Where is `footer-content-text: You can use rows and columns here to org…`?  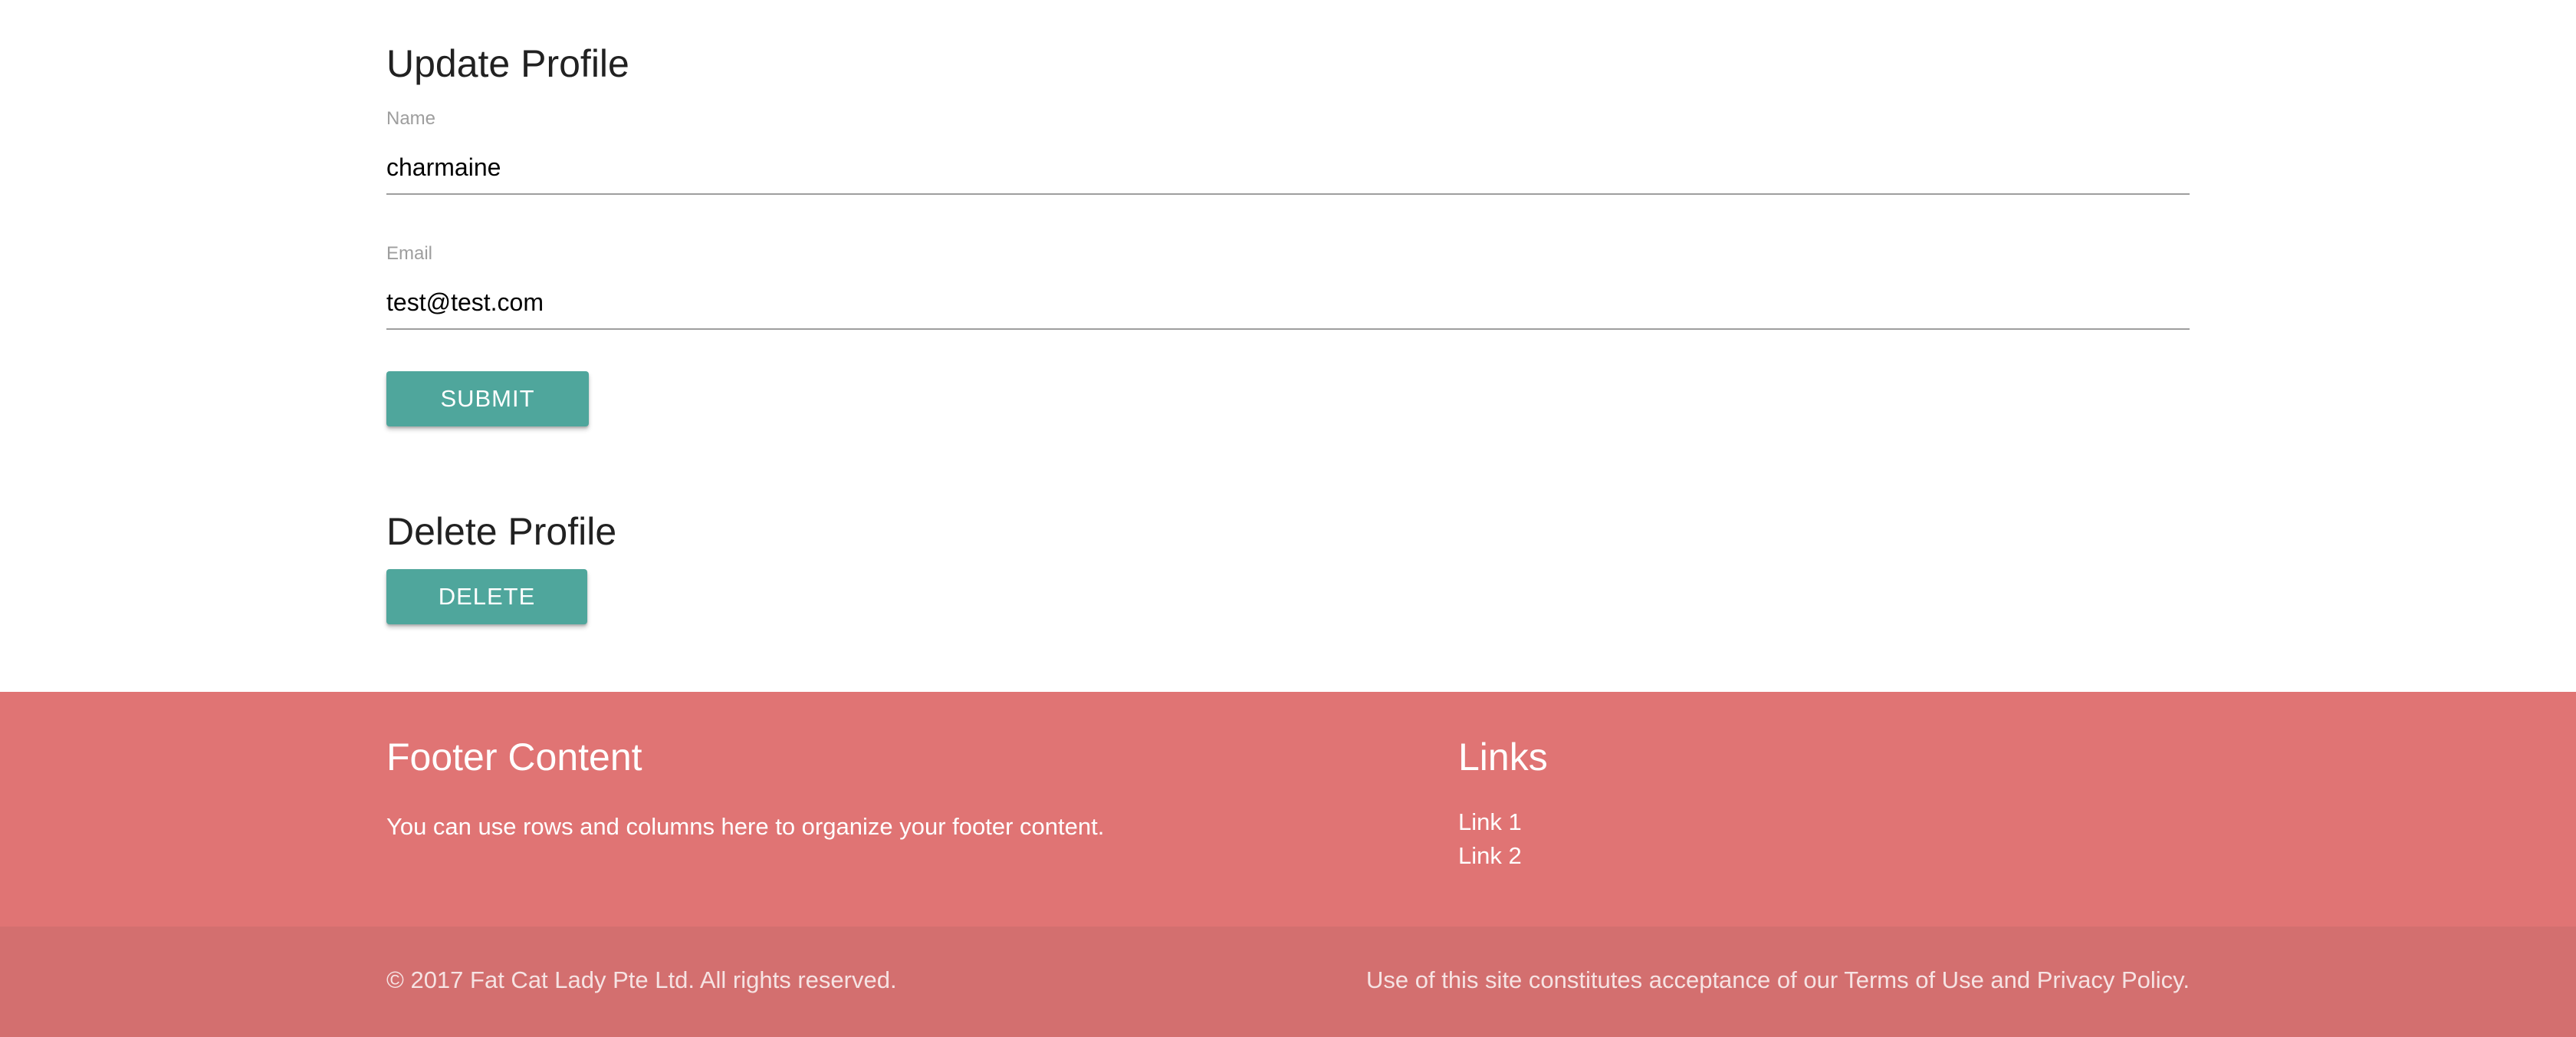 footer-content-text: You can use rows and columns here to org… is located at coordinates (746, 826).